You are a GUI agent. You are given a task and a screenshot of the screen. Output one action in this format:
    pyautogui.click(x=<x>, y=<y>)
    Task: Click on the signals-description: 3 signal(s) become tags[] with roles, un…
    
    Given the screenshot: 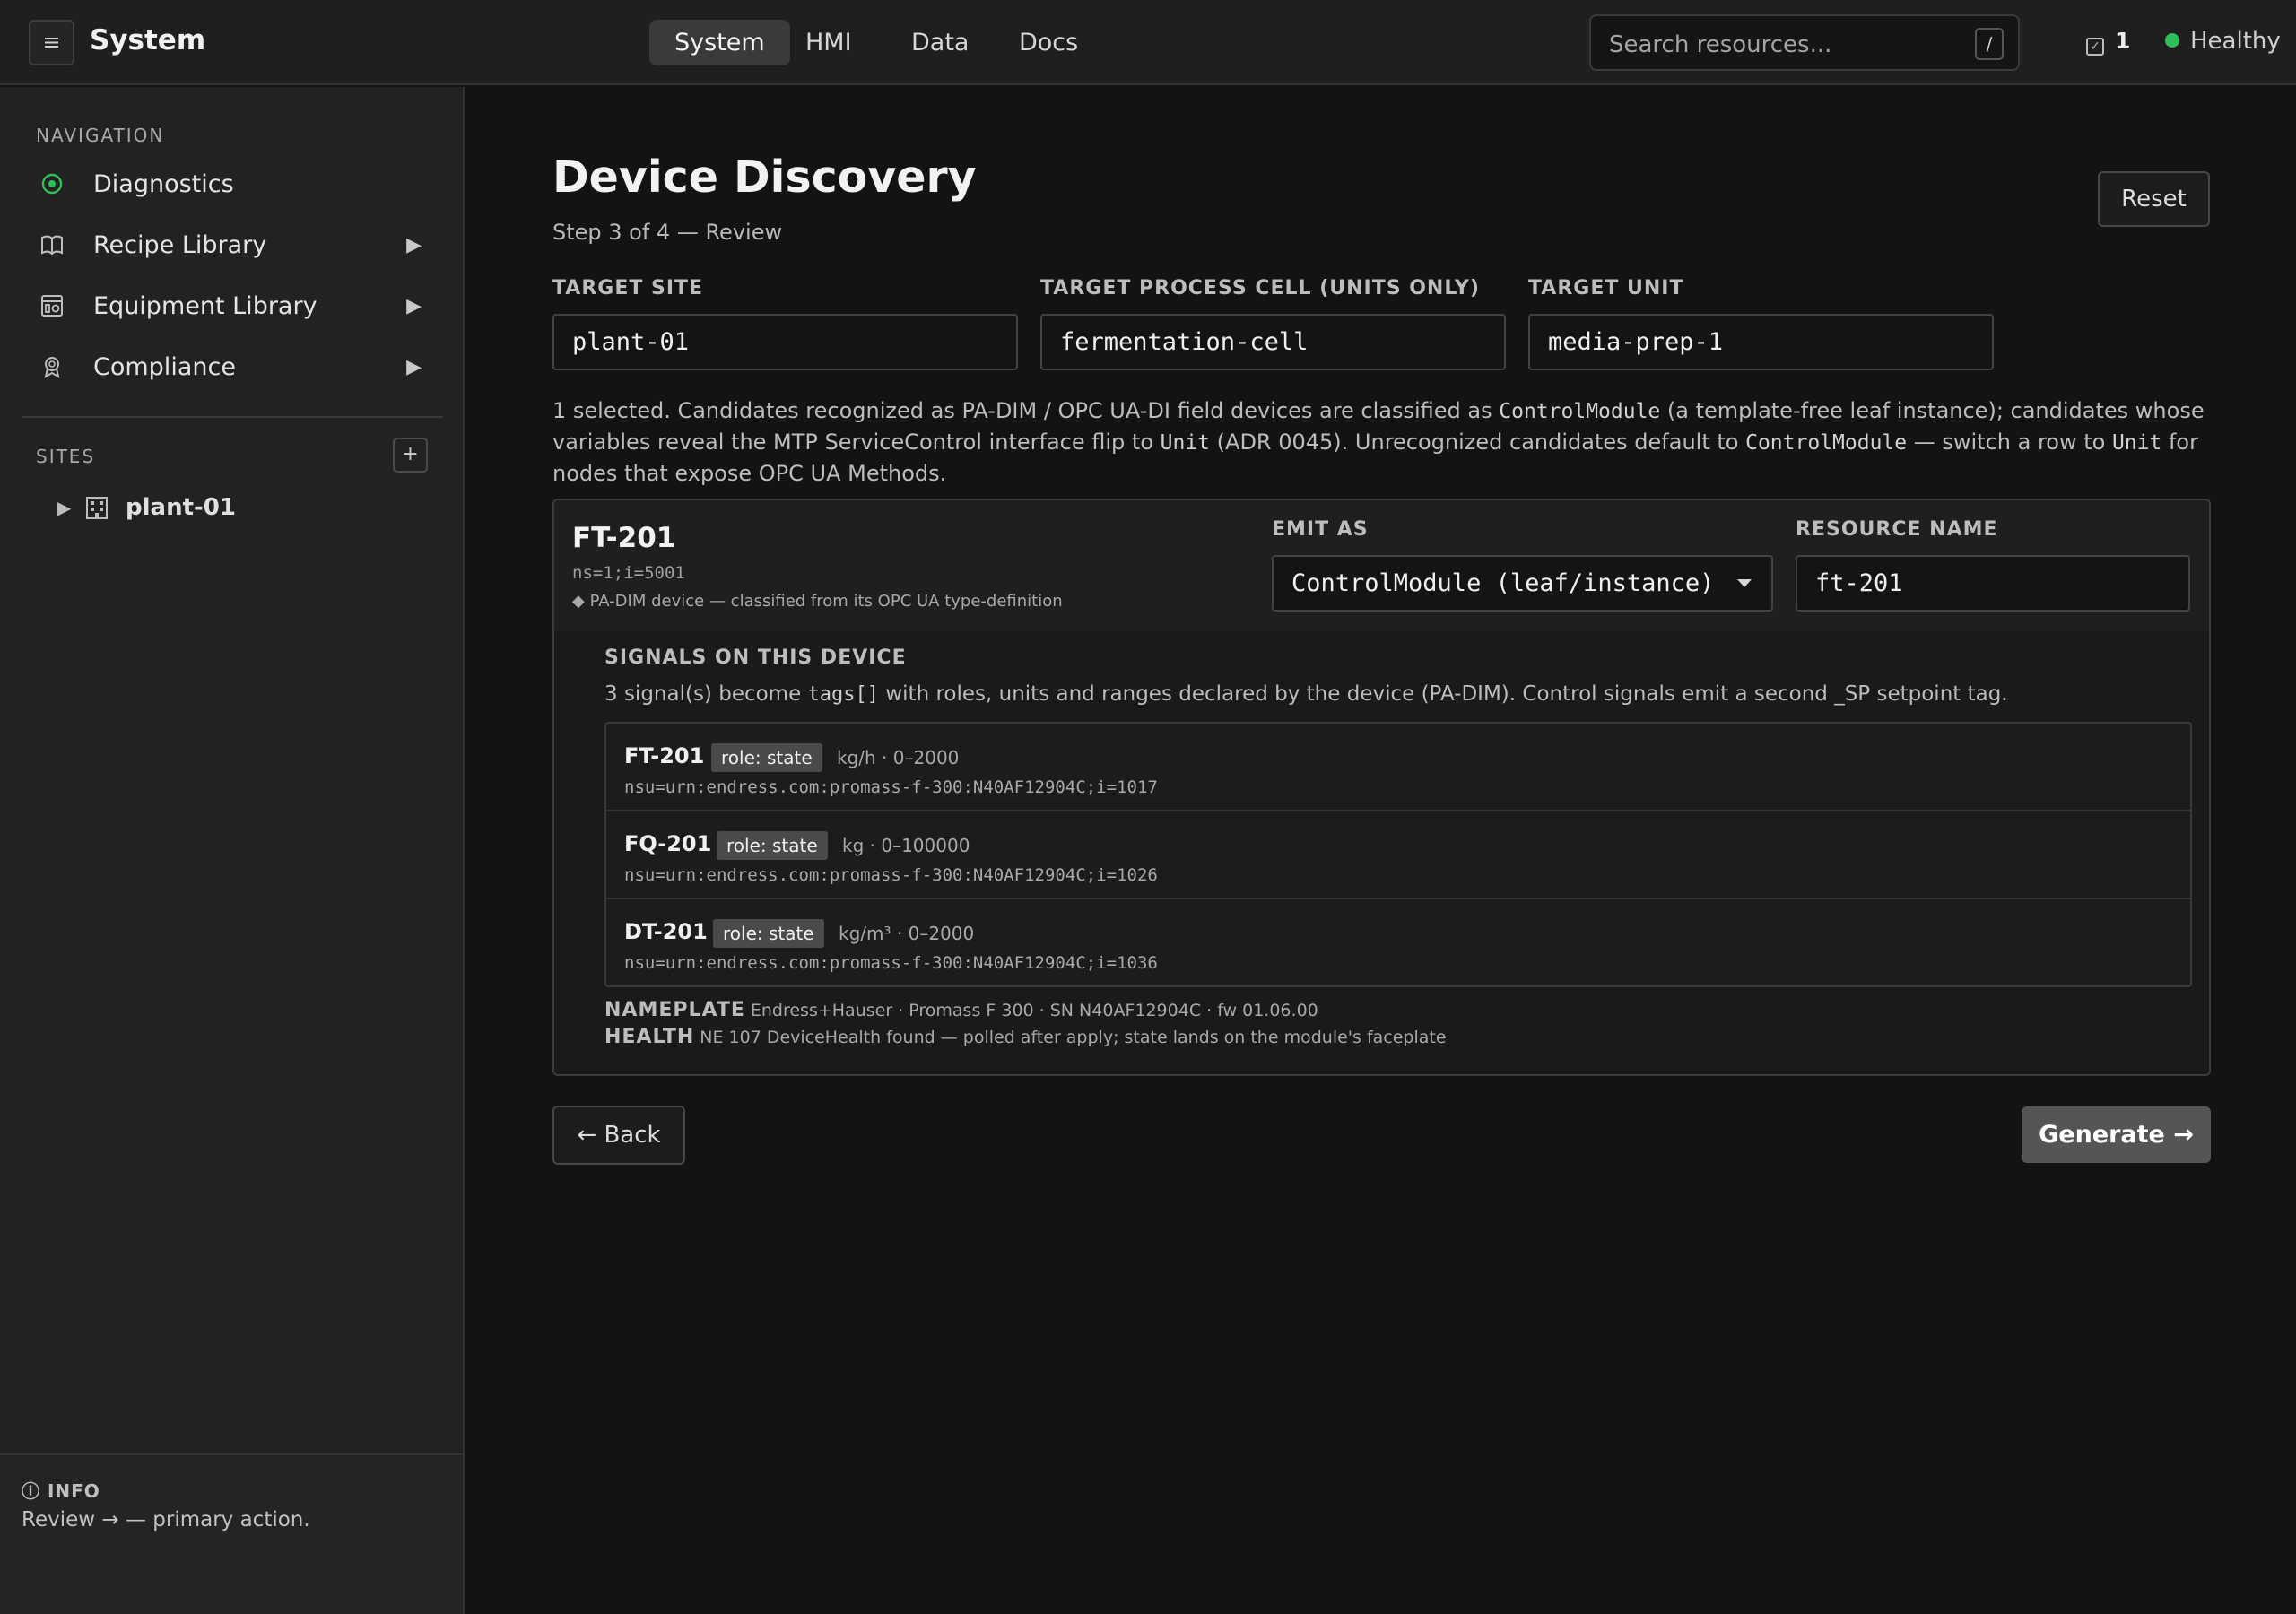 What is the action you would take?
    pyautogui.click(x=1306, y=694)
    